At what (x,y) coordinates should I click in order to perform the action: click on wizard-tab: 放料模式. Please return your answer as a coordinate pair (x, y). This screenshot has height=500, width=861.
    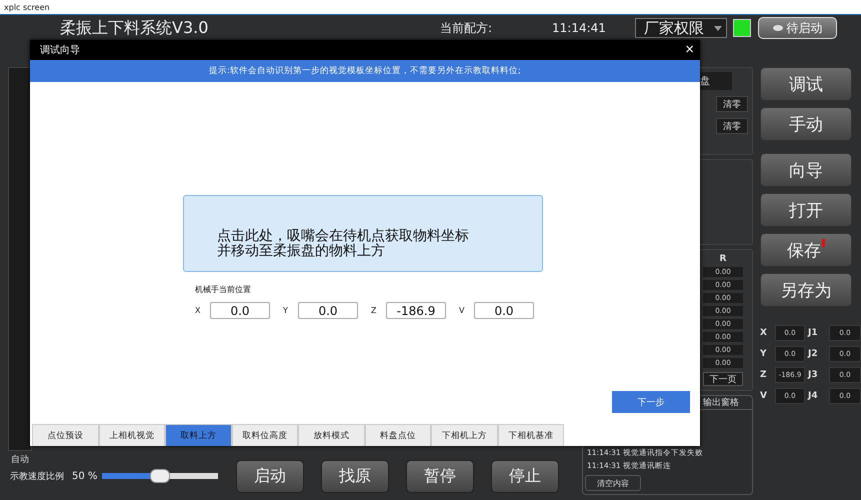
    Looking at the image, I should click on (331, 435).